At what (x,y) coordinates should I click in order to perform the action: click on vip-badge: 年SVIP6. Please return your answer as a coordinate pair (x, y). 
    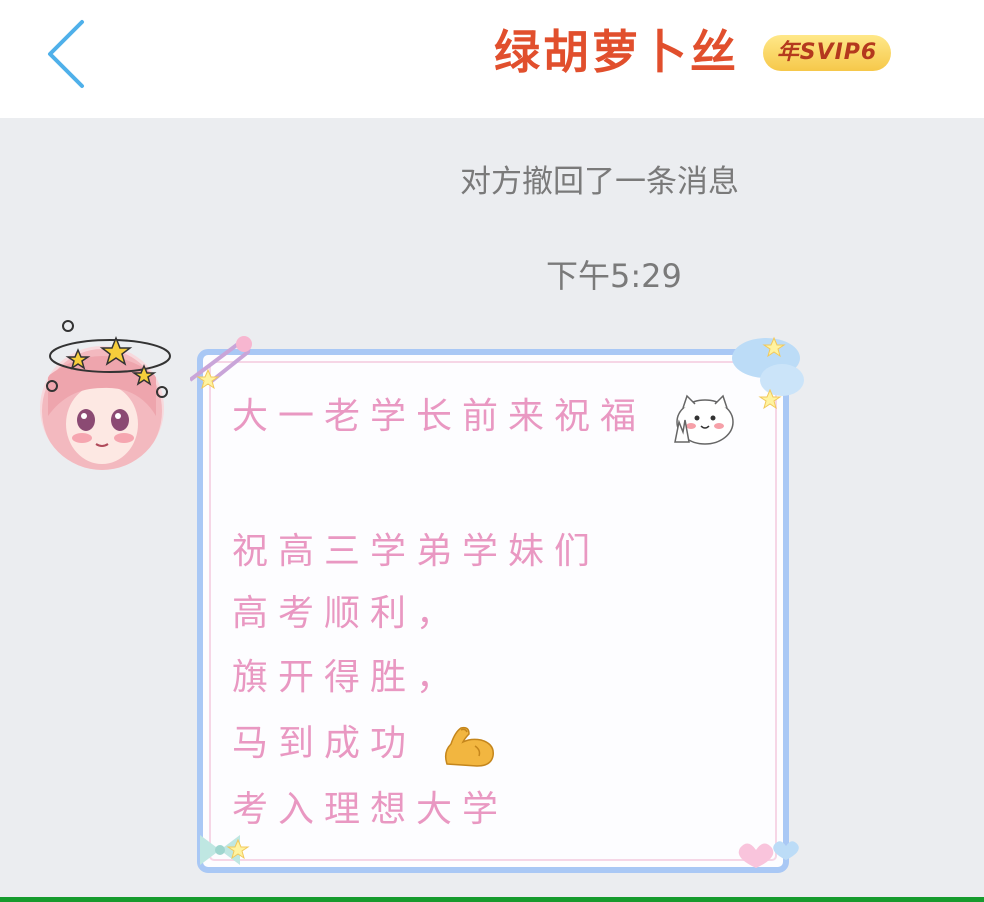
    Looking at the image, I should click on (827, 53).